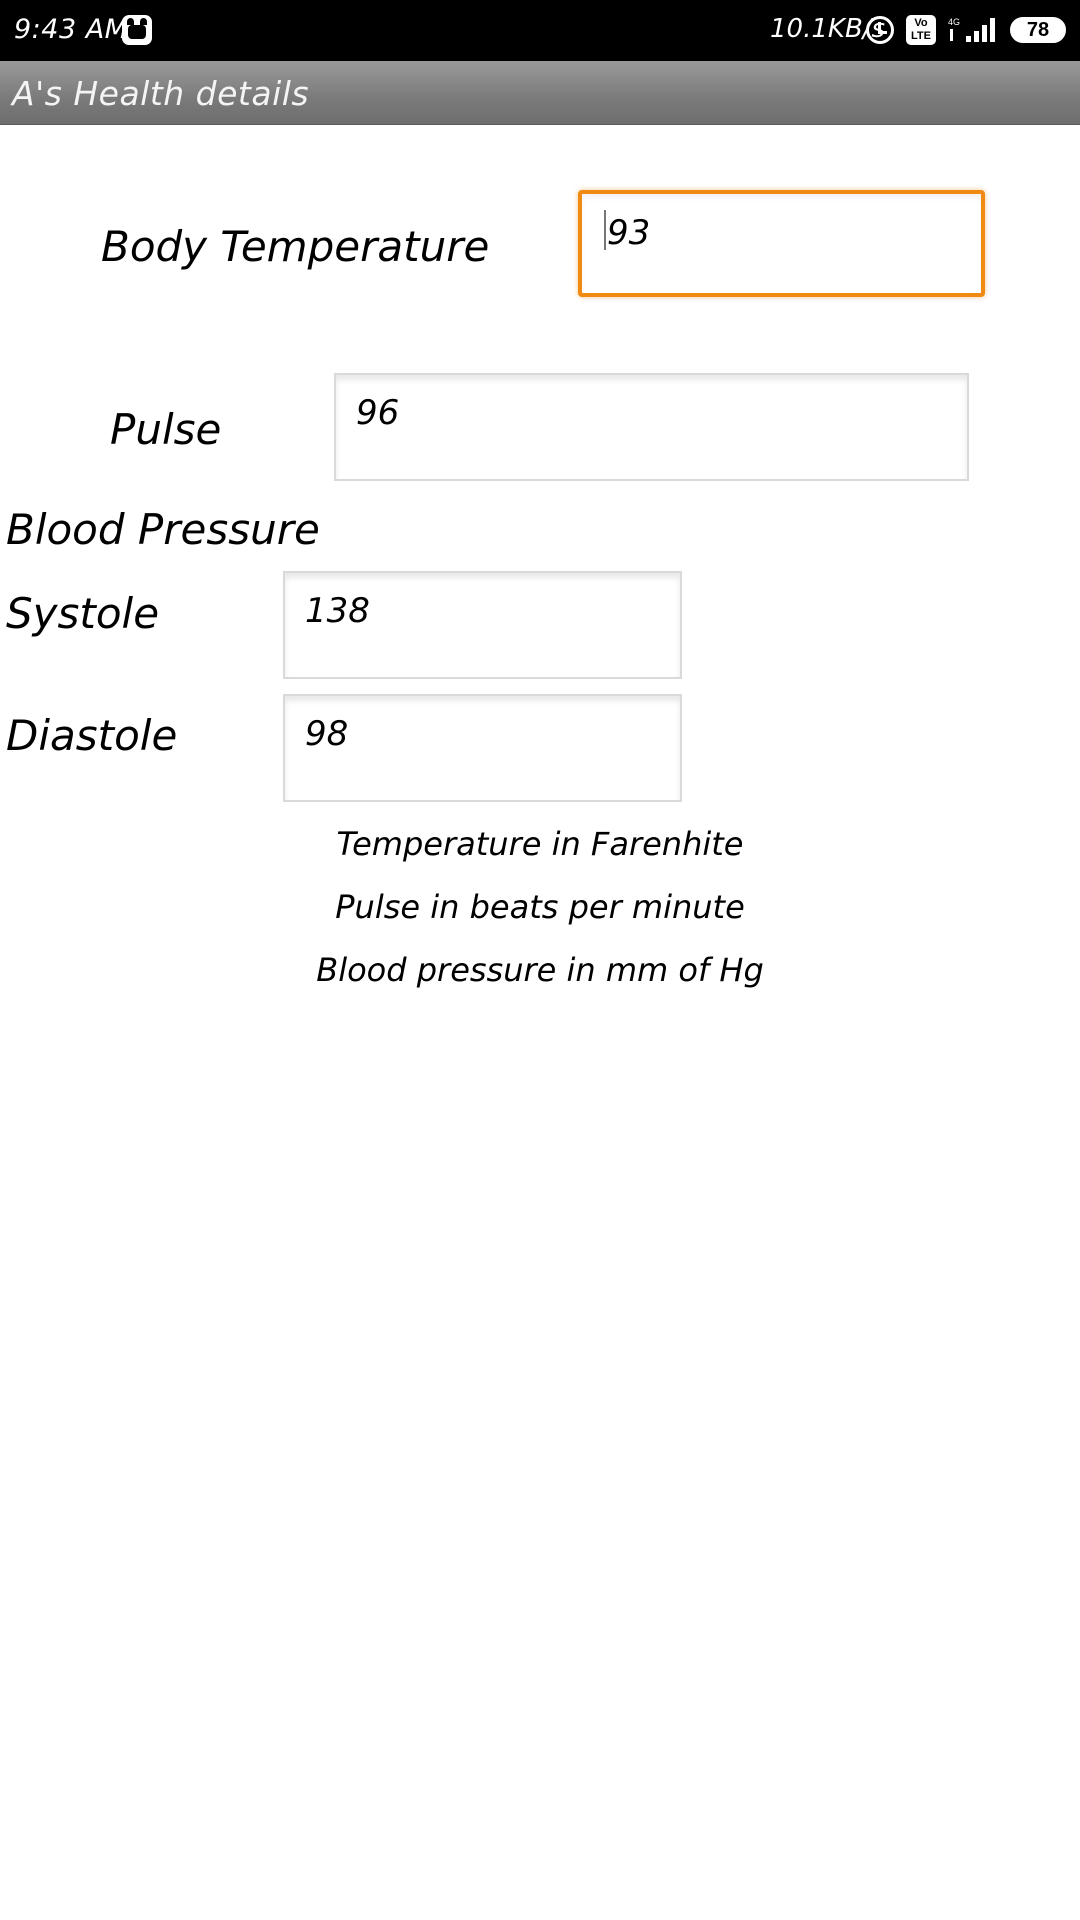  Describe the element at coordinates (295, 246) in the screenshot. I see `body-temperature-label: Body Temperature` at that location.